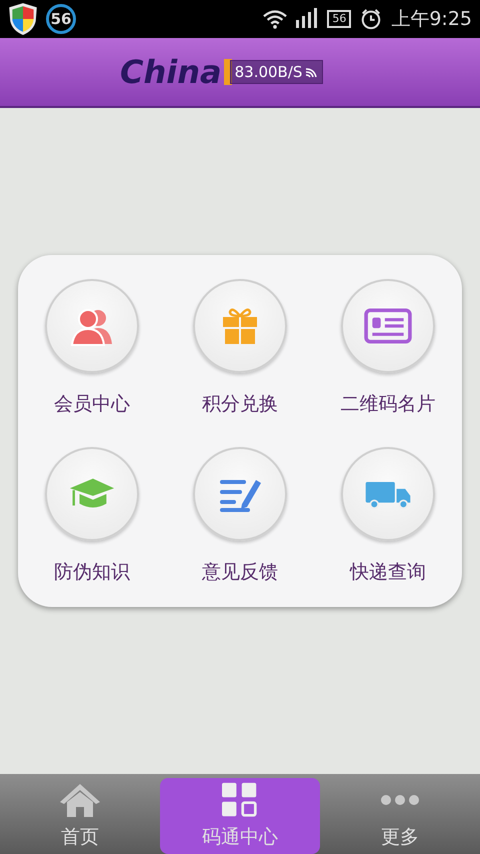  I want to click on menu-label: 二维码名片, so click(388, 404).